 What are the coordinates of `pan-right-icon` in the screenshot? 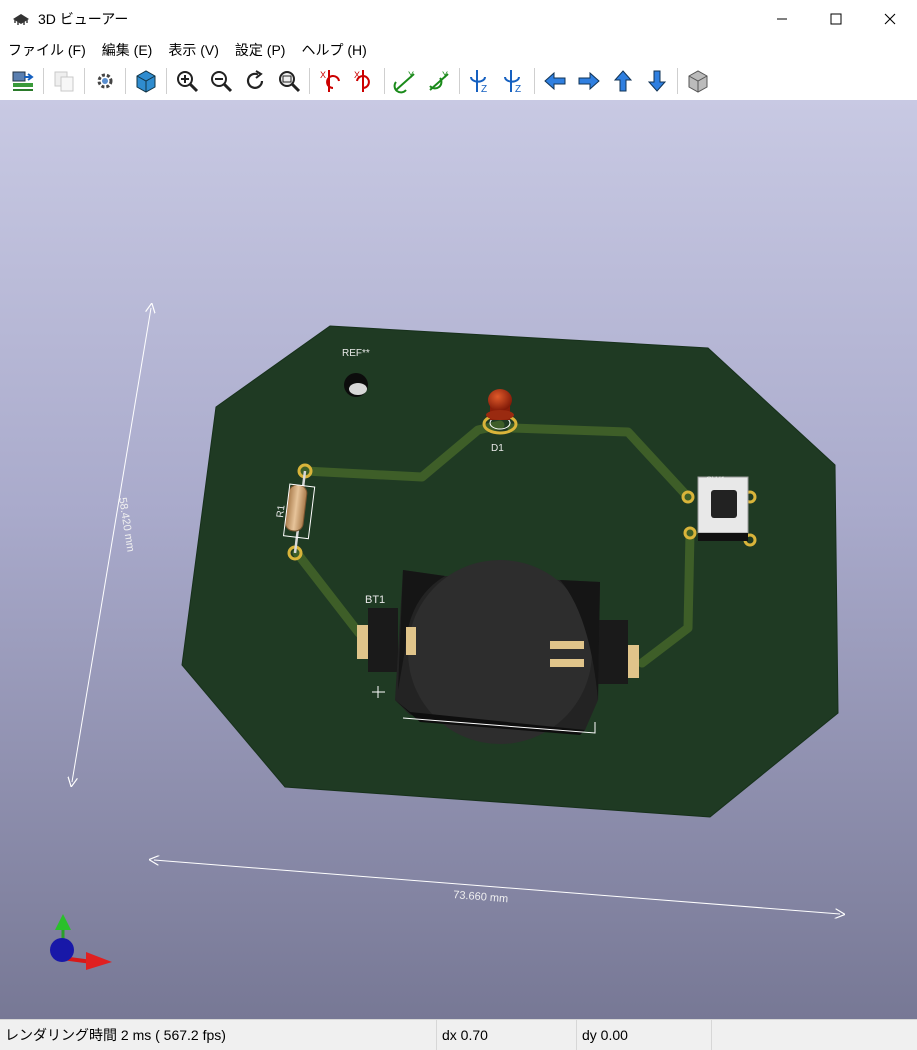 It's located at (589, 81).